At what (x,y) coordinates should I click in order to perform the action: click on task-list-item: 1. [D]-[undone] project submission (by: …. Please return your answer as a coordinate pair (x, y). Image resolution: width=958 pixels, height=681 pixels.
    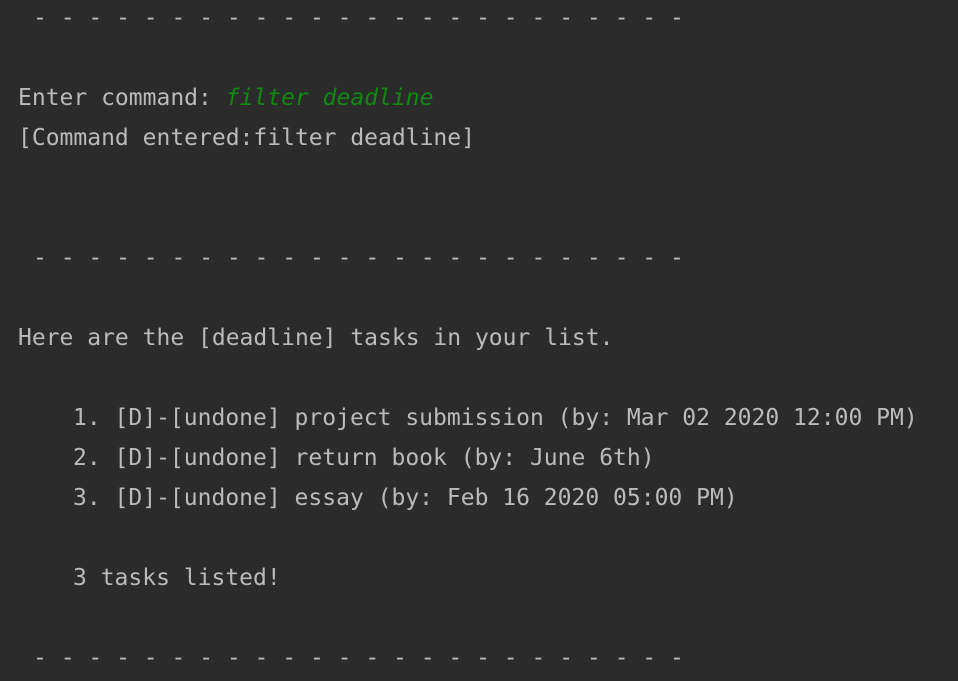
    Looking at the image, I should click on (495, 418).